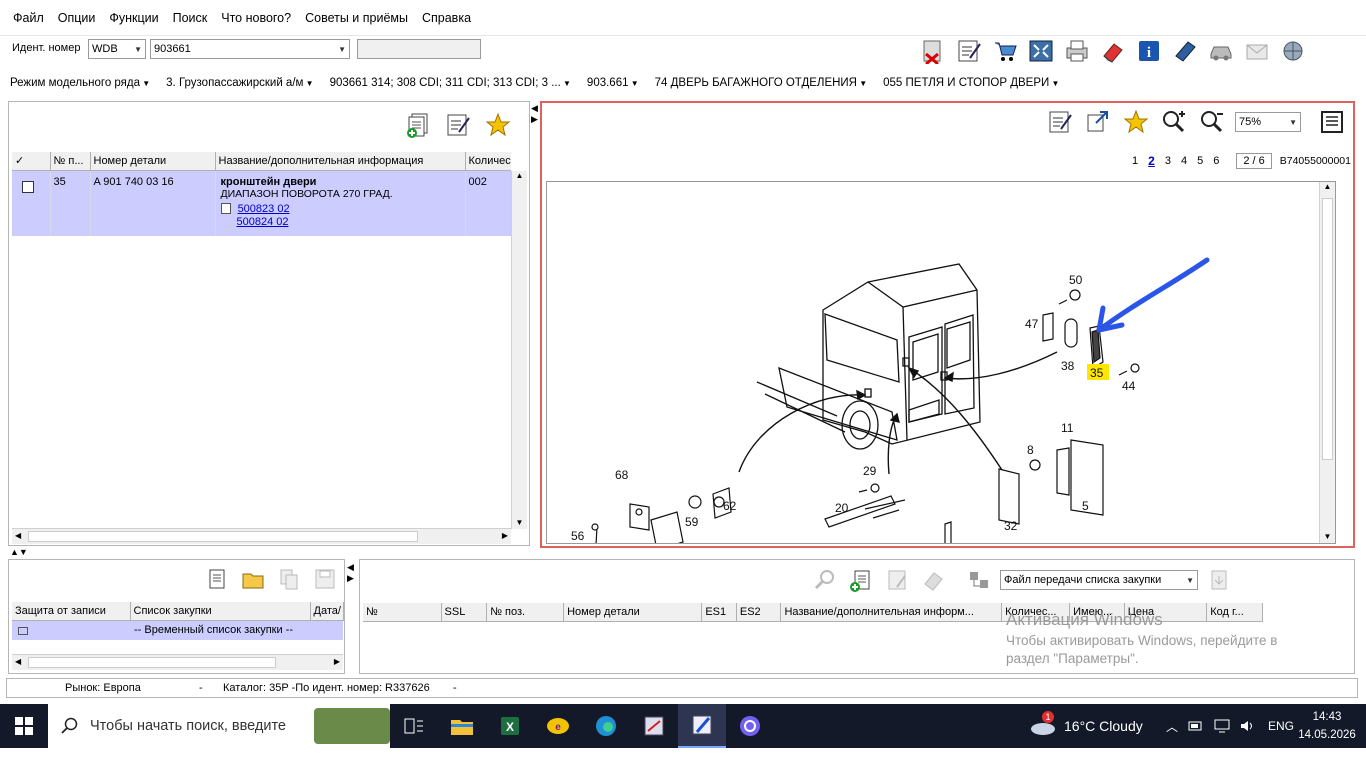 The height and width of the screenshot is (768, 1366). I want to click on language-indicator: ENG, so click(1281, 726).